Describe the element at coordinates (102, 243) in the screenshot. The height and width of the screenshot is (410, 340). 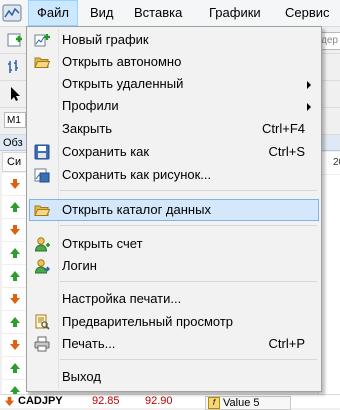
I see `menu-item-label: Открыть счет` at that location.